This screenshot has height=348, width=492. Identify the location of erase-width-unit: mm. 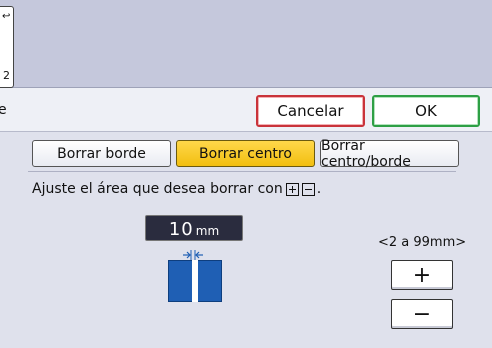
(207, 231).